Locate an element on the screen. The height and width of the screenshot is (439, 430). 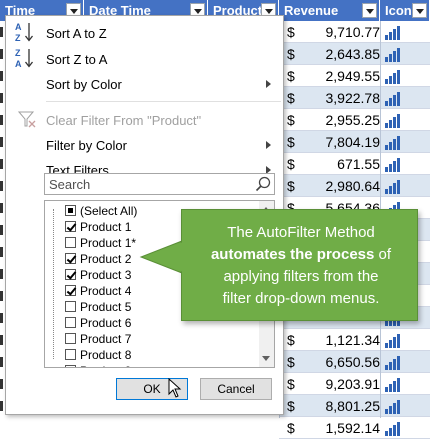
table-row: $8,801.25 is located at coordinates (354, 406).